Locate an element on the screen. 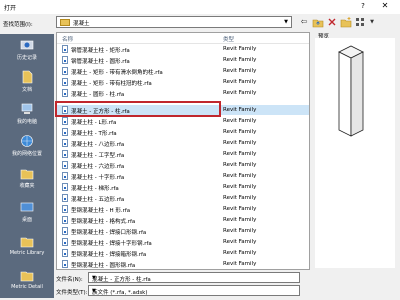 The height and width of the screenshot is (300, 400). list-item: 型钢混凝土柱 - H 形.rfa Revit Family is located at coordinates (183, 209).